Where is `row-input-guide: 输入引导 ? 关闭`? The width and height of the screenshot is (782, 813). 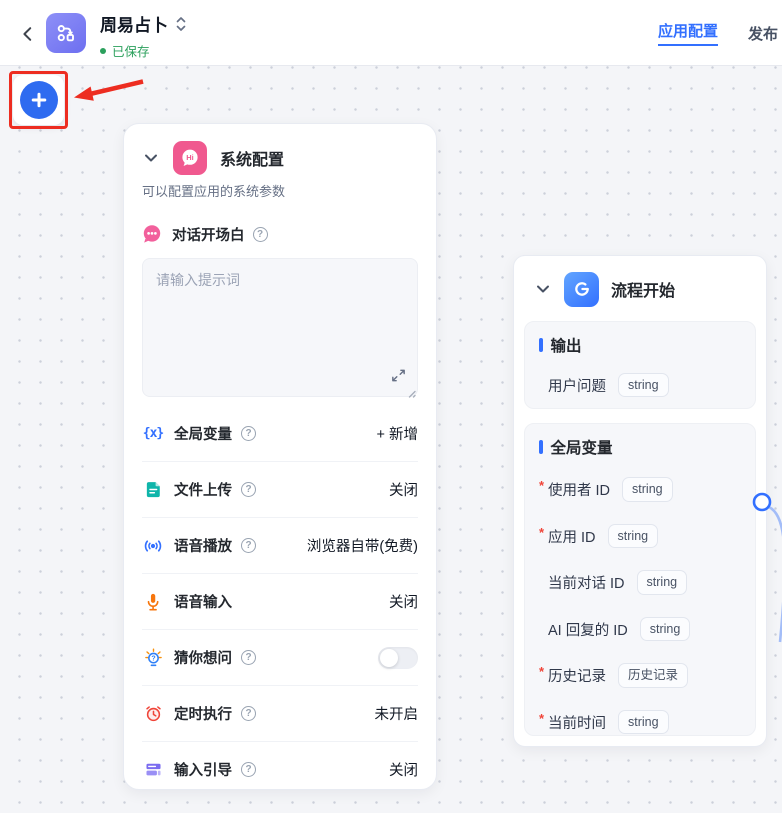
row-input-guide: 输入引导 ? 关闭 is located at coordinates (280, 769).